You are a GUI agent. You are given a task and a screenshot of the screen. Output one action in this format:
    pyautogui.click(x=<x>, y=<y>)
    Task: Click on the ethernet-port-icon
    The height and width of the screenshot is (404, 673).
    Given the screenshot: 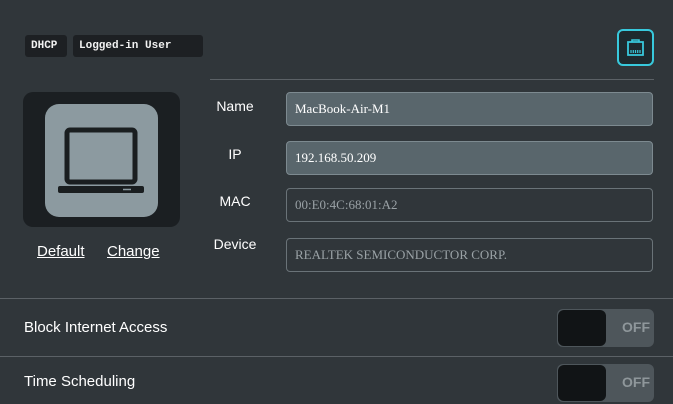 What is the action you would take?
    pyautogui.click(x=635, y=47)
    